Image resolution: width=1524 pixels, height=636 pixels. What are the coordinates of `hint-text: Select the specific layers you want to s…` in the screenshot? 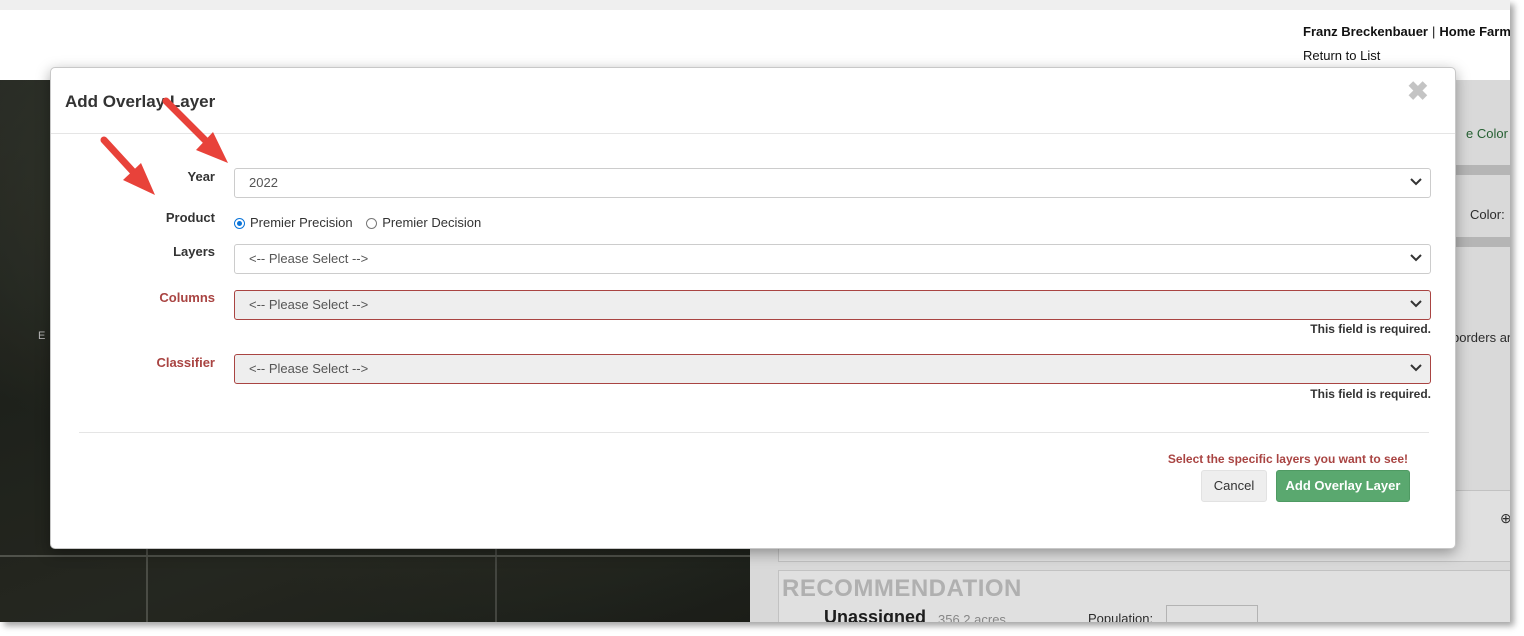 It's located at (1287, 459).